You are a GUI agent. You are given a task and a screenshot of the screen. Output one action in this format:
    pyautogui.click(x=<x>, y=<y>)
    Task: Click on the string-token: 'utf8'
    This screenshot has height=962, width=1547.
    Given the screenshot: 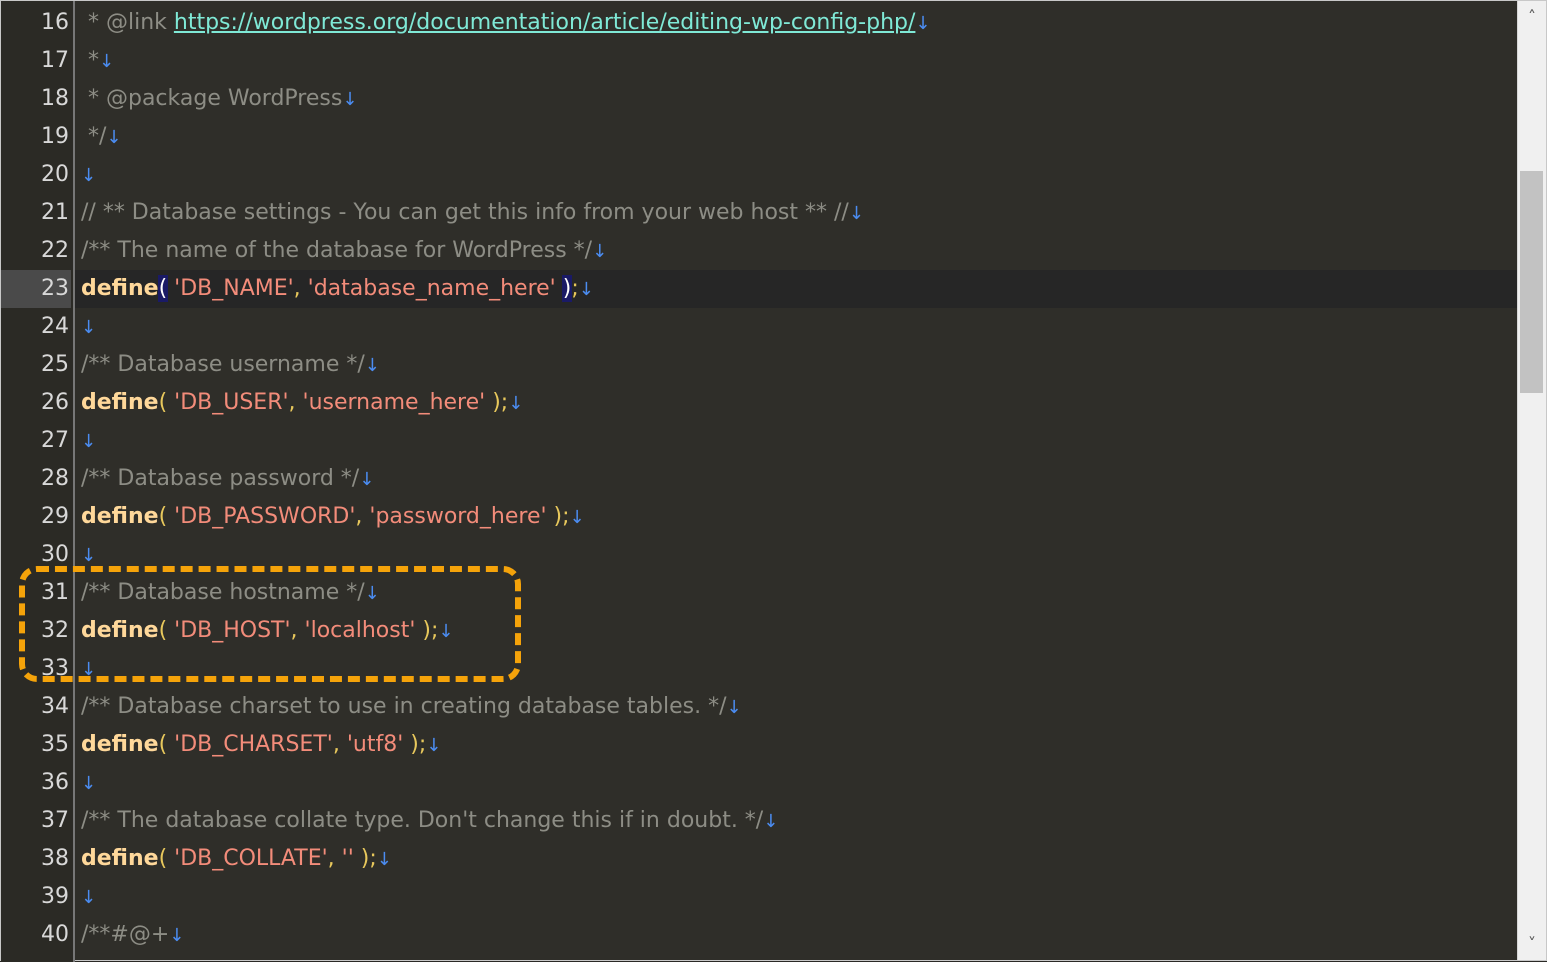 What is the action you would take?
    pyautogui.click(x=375, y=744)
    